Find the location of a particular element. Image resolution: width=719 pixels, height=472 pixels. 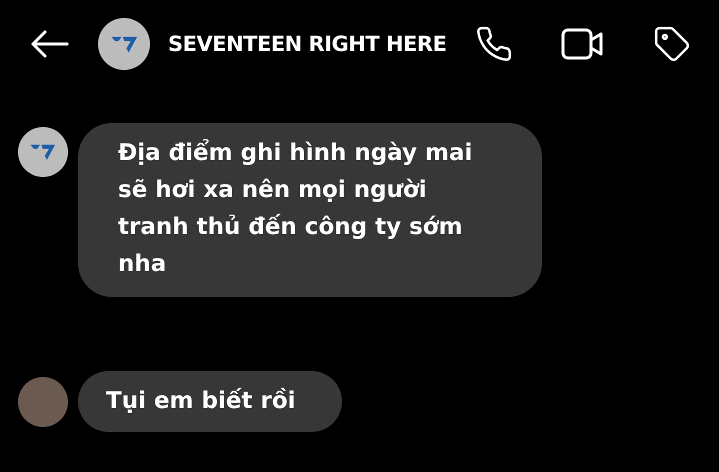

back-button is located at coordinates (50, 44).